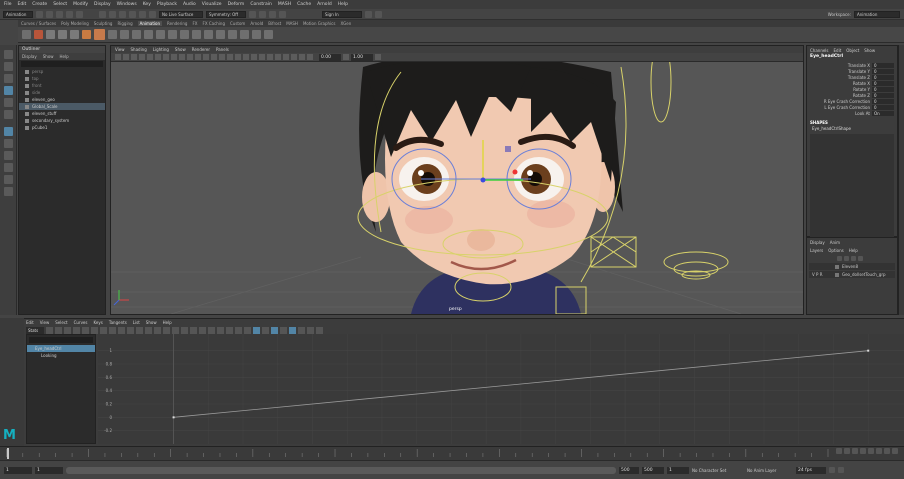 The height and width of the screenshot is (479, 904). What do you see at coordinates (653, 470) in the screenshot?
I see `animation-end-field: 500` at bounding box center [653, 470].